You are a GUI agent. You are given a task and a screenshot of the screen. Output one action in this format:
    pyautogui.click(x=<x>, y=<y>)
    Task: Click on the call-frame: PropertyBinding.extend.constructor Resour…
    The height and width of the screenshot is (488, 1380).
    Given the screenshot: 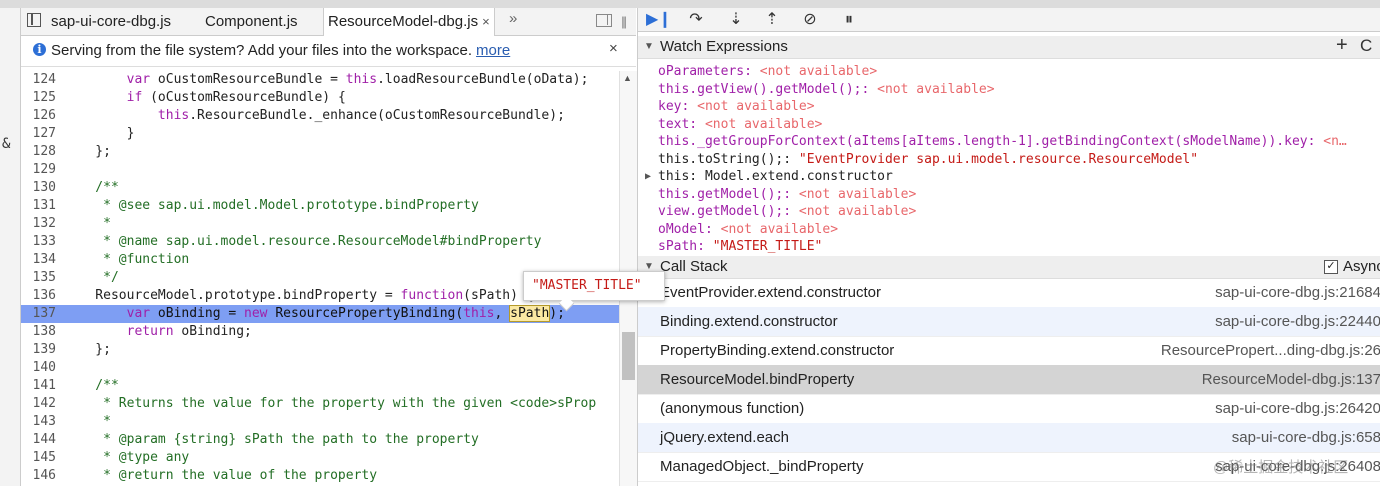 What is the action you would take?
    pyautogui.click(x=1009, y=351)
    